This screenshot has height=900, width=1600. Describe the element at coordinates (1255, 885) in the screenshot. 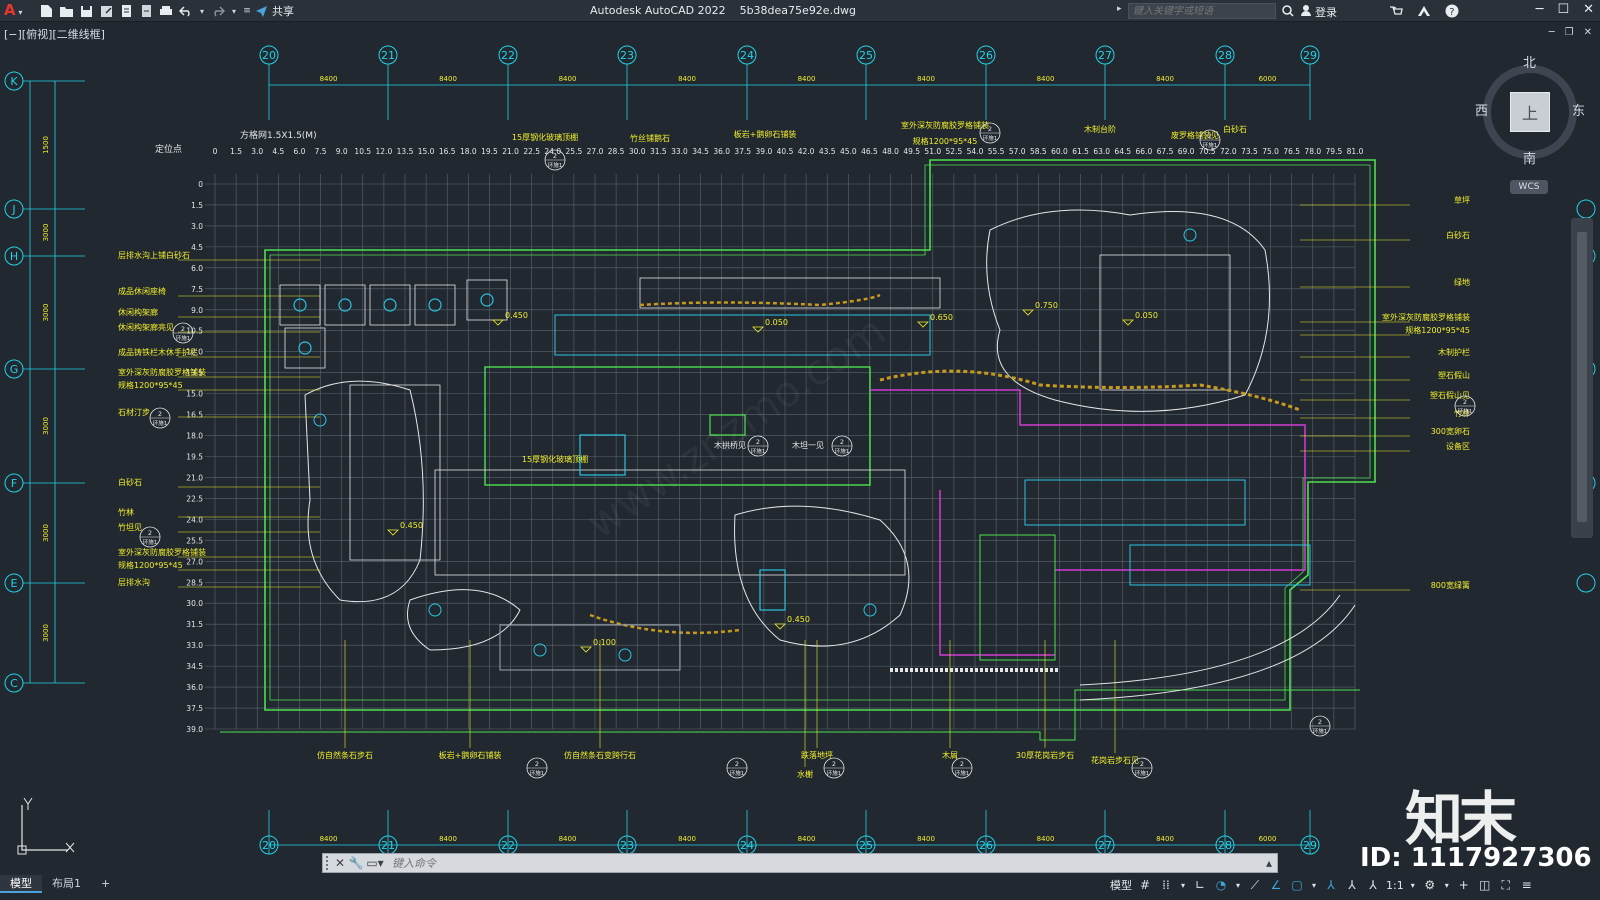

I see `isometric-drafting-icon: ⟋` at that location.